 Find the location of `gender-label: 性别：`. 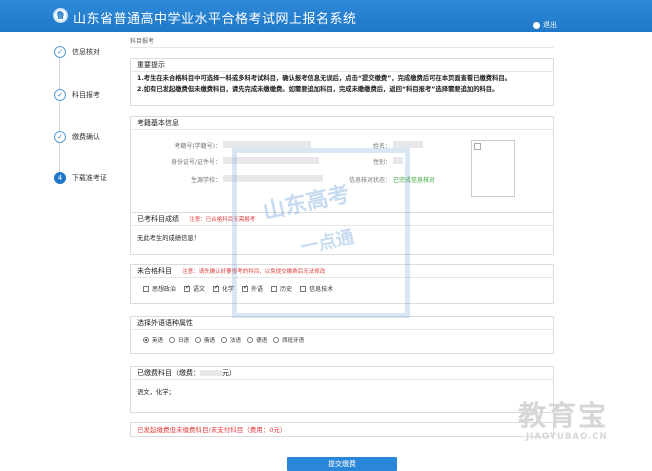

gender-label: 性别： is located at coordinates (381, 162).